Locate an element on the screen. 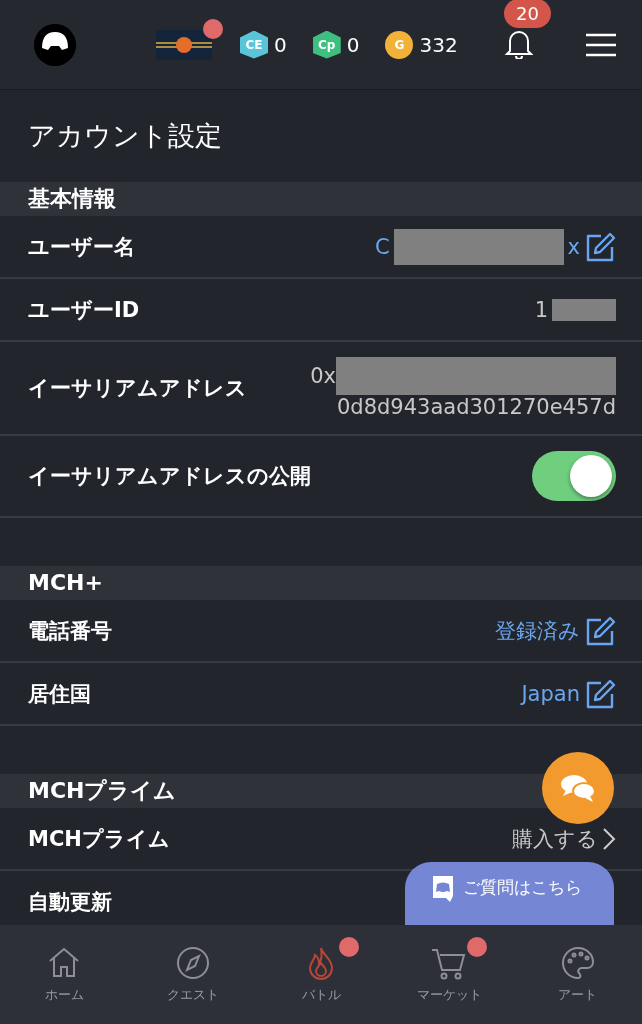  user-name: C is located at coordinates (382, 246).